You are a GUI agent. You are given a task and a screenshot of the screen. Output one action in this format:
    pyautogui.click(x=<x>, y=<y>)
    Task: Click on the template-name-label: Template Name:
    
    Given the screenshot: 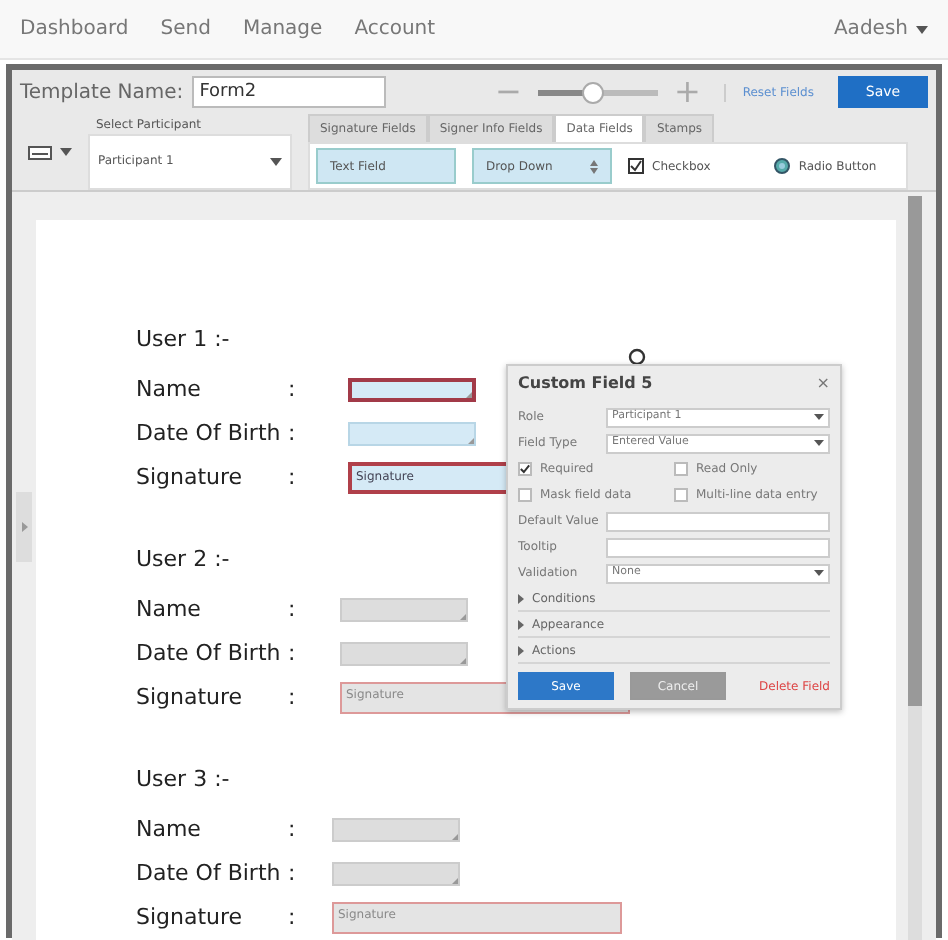 What is the action you would take?
    pyautogui.click(x=102, y=93)
    